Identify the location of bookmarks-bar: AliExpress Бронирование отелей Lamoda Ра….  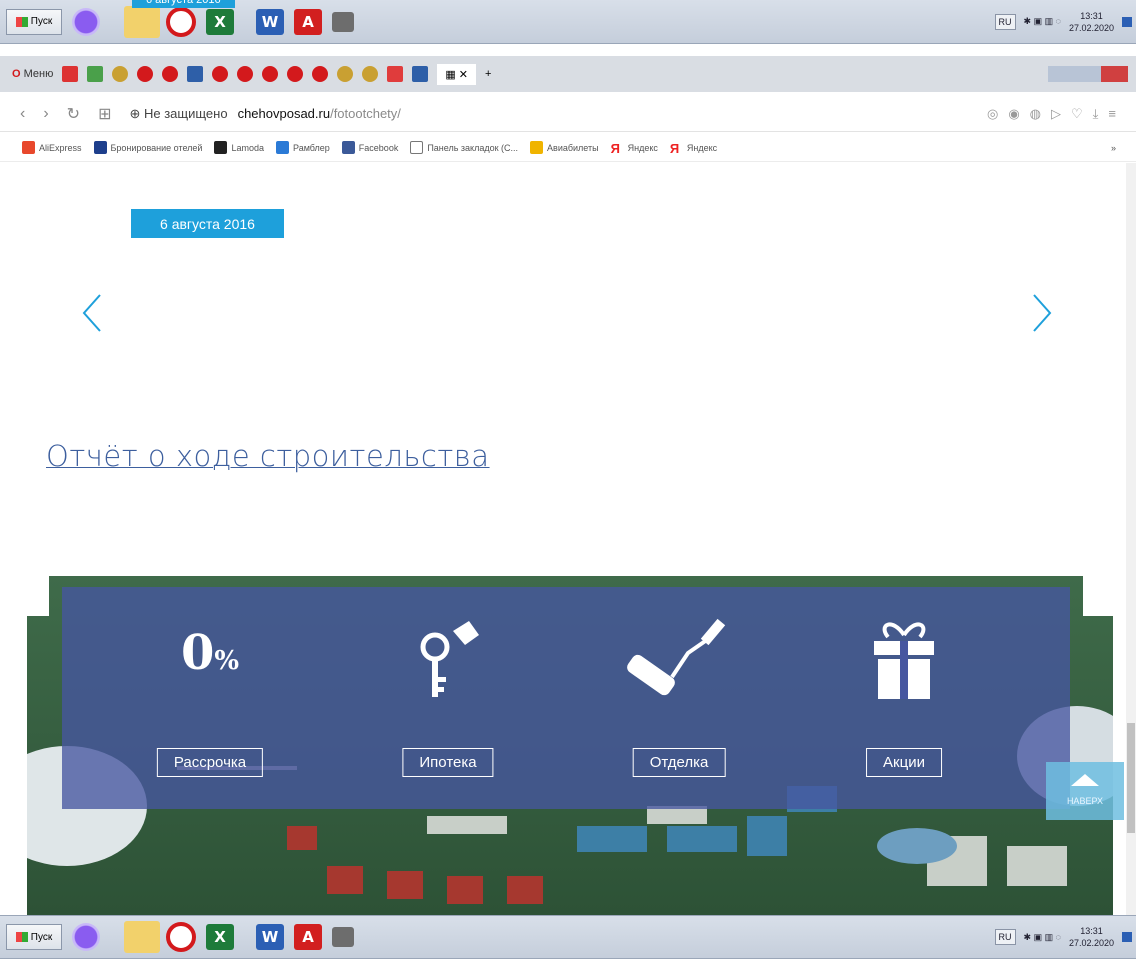
(568, 148).